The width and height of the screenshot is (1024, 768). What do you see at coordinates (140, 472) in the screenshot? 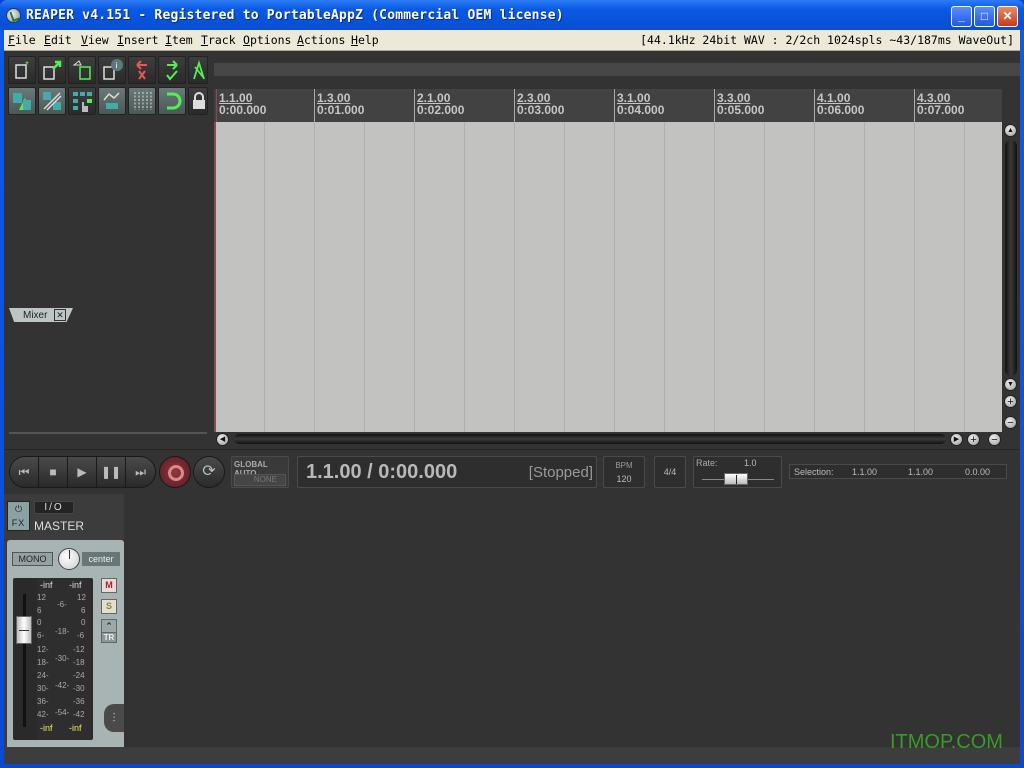
I see `go-to-end-button: ⏭` at bounding box center [140, 472].